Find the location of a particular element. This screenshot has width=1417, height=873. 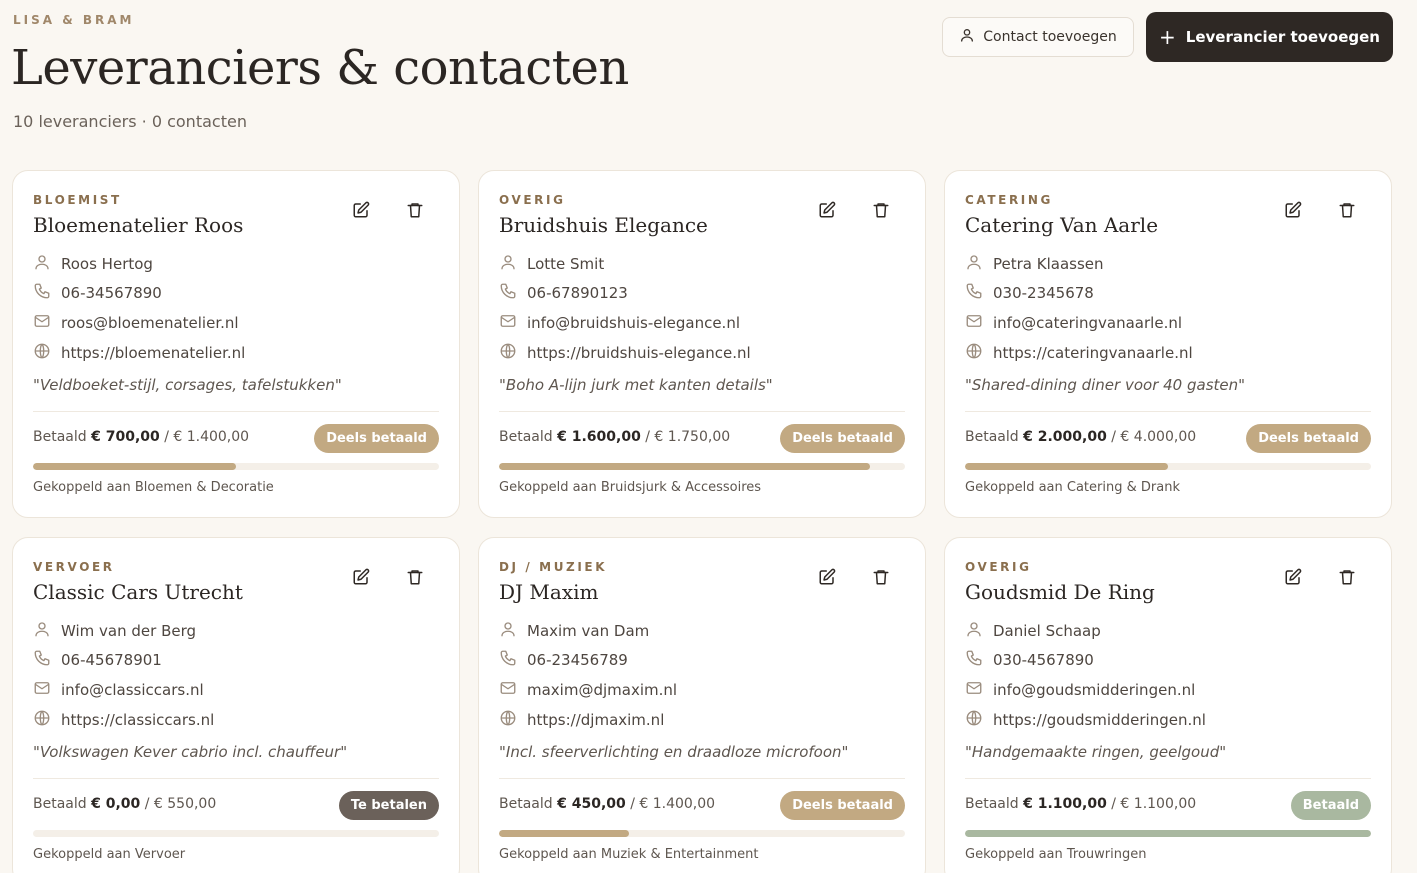

linked-category: Gekoppeld aan Trouwringen is located at coordinates (1056, 854).